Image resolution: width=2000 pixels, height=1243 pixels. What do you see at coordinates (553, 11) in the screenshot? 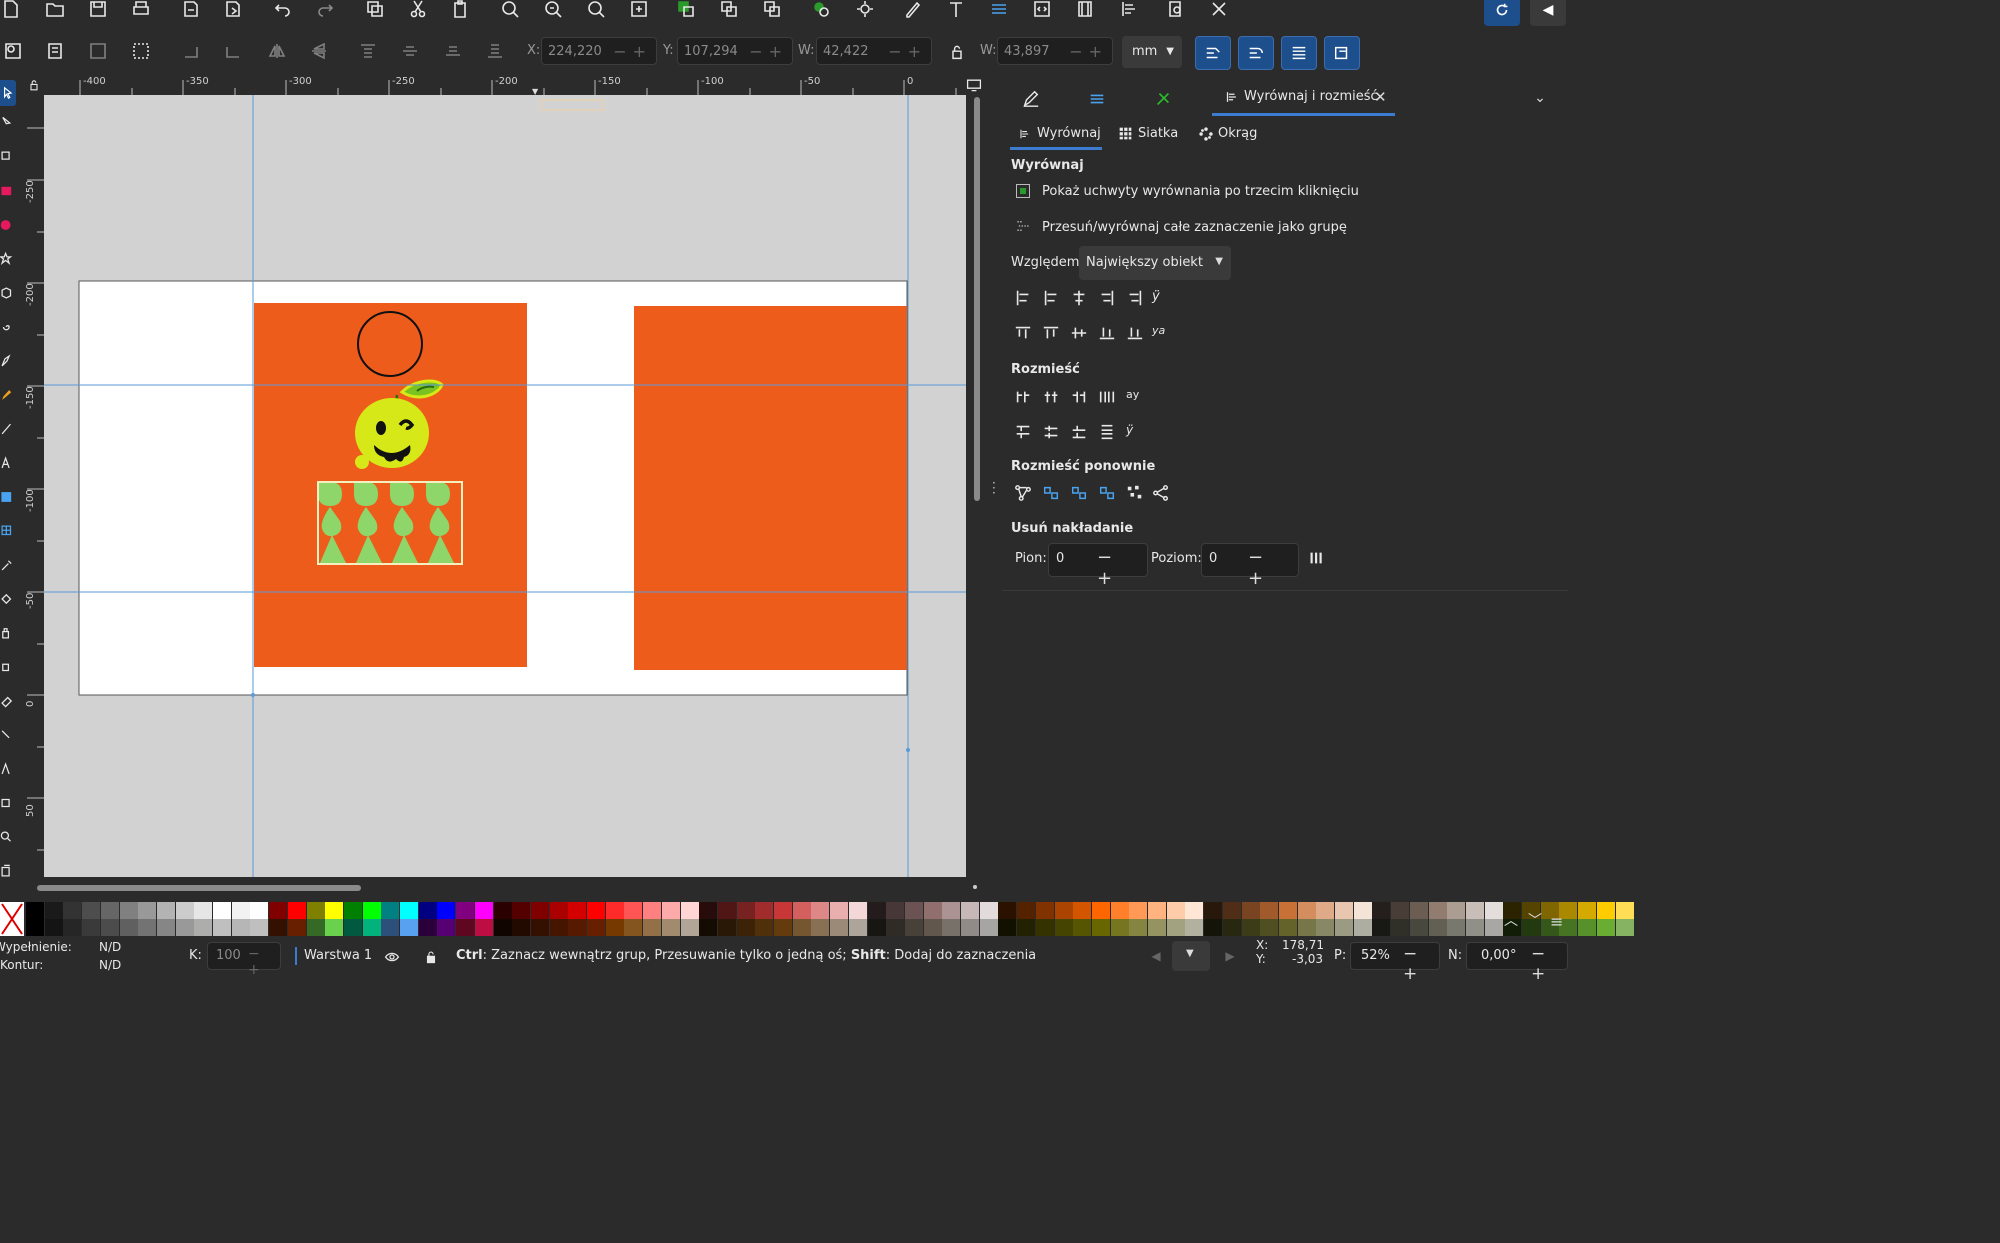
I see `zoom-drawing-icon` at bounding box center [553, 11].